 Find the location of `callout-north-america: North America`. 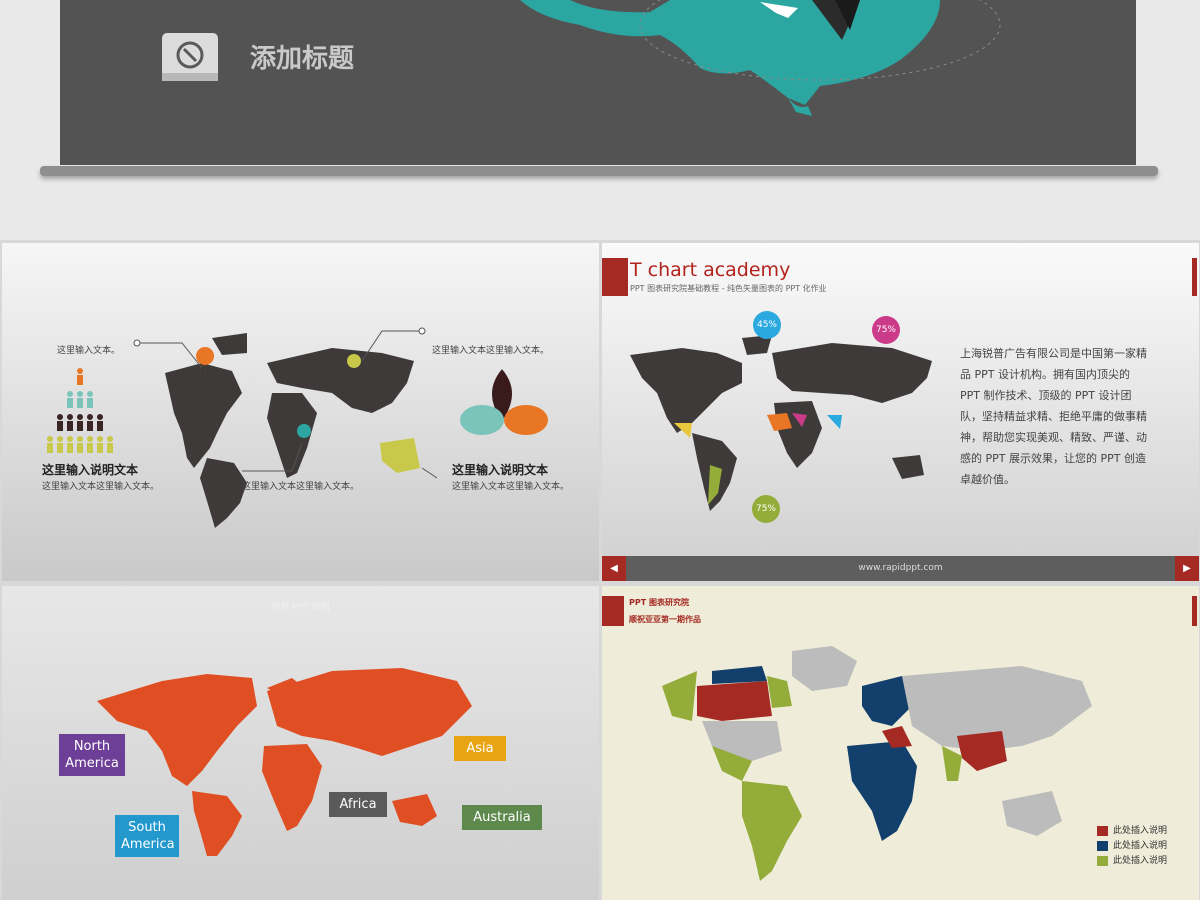

callout-north-america: North America is located at coordinates (92, 755).